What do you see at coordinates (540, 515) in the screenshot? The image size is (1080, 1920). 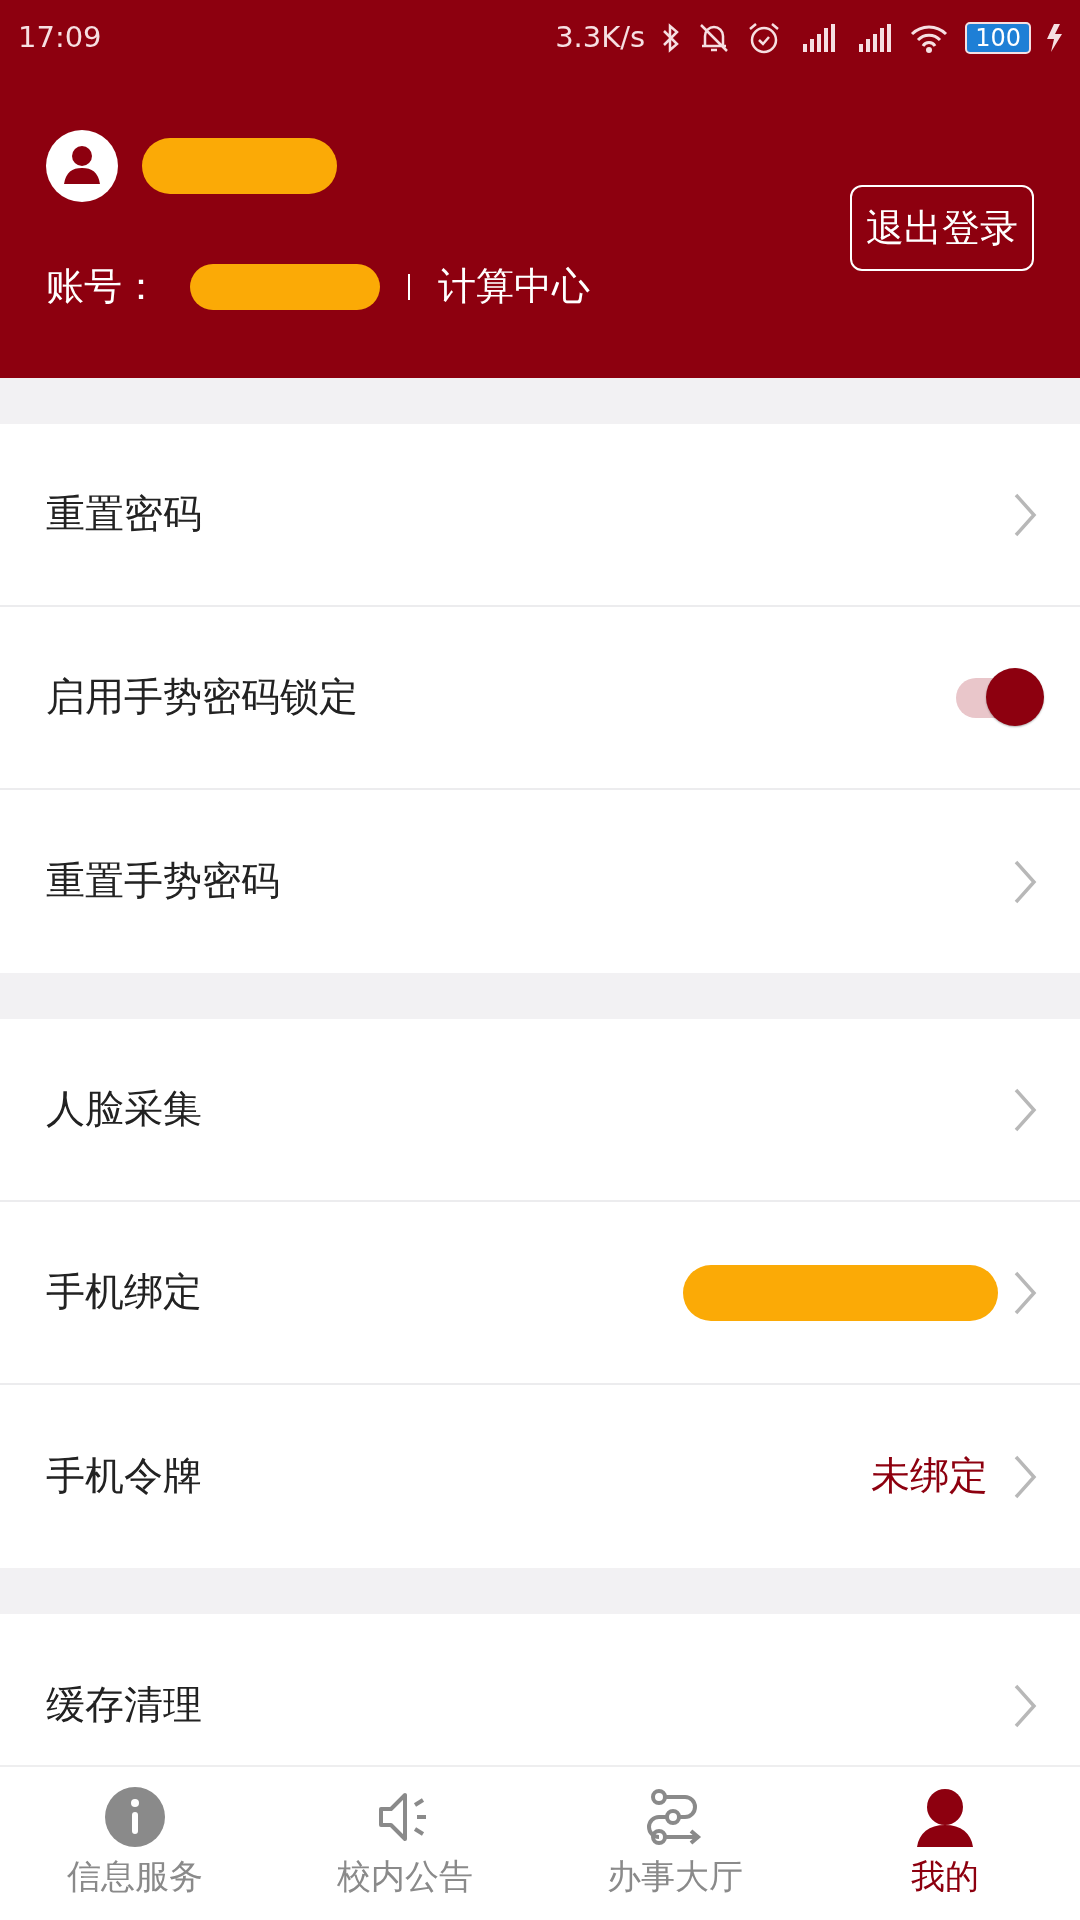 I see `menu-row: 重置密码` at bounding box center [540, 515].